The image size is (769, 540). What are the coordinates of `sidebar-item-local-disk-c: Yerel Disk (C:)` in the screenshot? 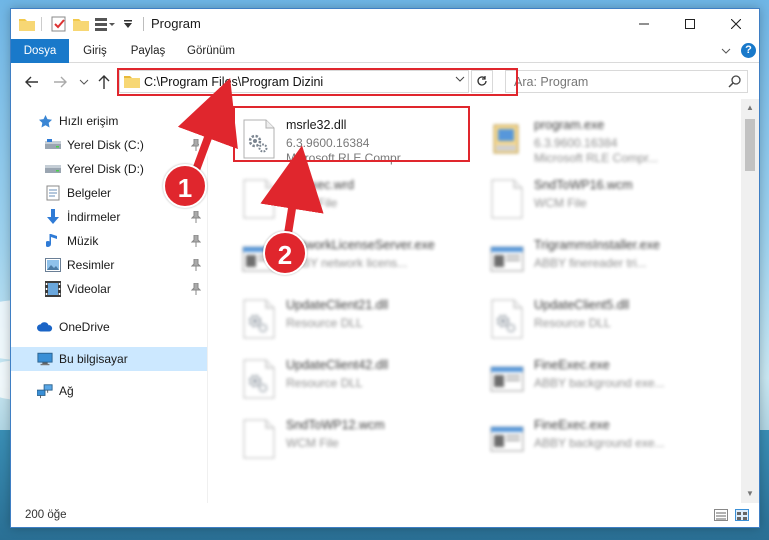 It's located at (109, 145).